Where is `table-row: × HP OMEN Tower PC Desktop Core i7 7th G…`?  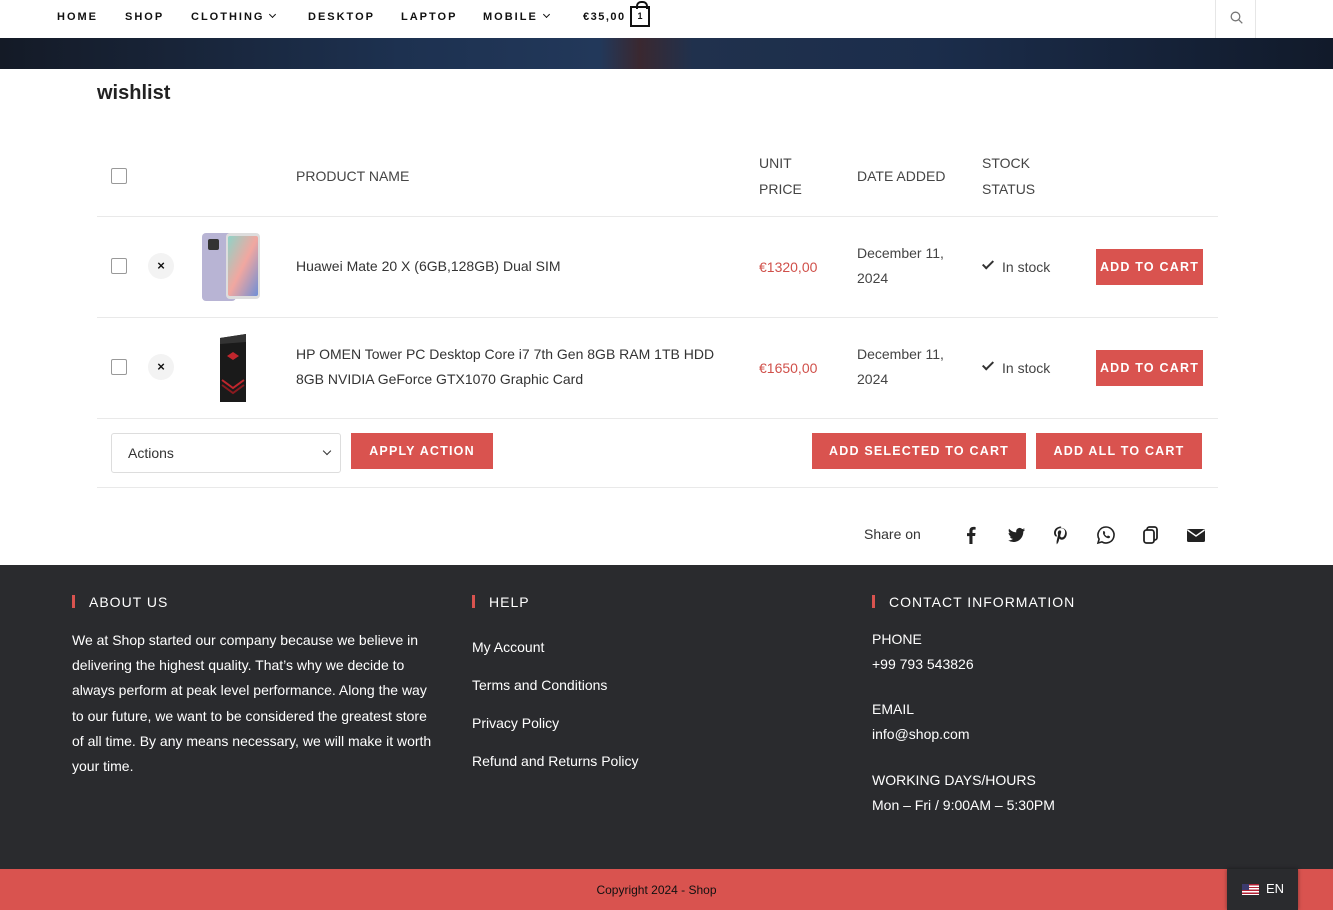 table-row: × HP OMEN Tower PC Desktop Core i7 7th G… is located at coordinates (657, 368).